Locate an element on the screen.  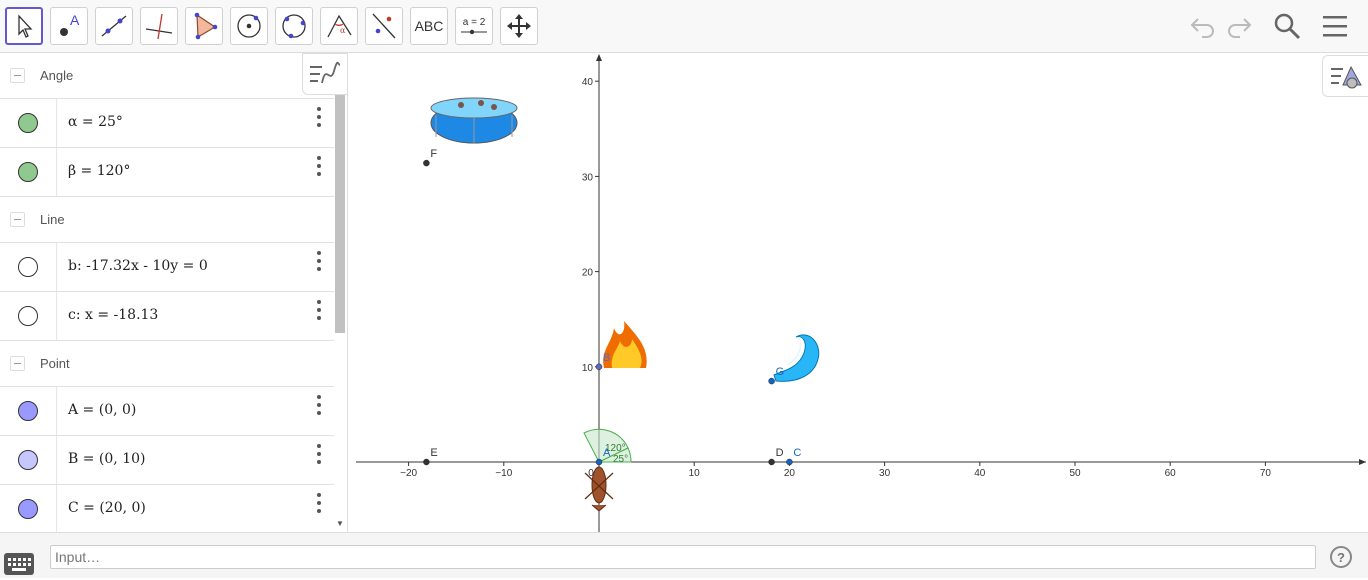
algebra-item-line-c: c: x = -18.13 is located at coordinates (167, 316).